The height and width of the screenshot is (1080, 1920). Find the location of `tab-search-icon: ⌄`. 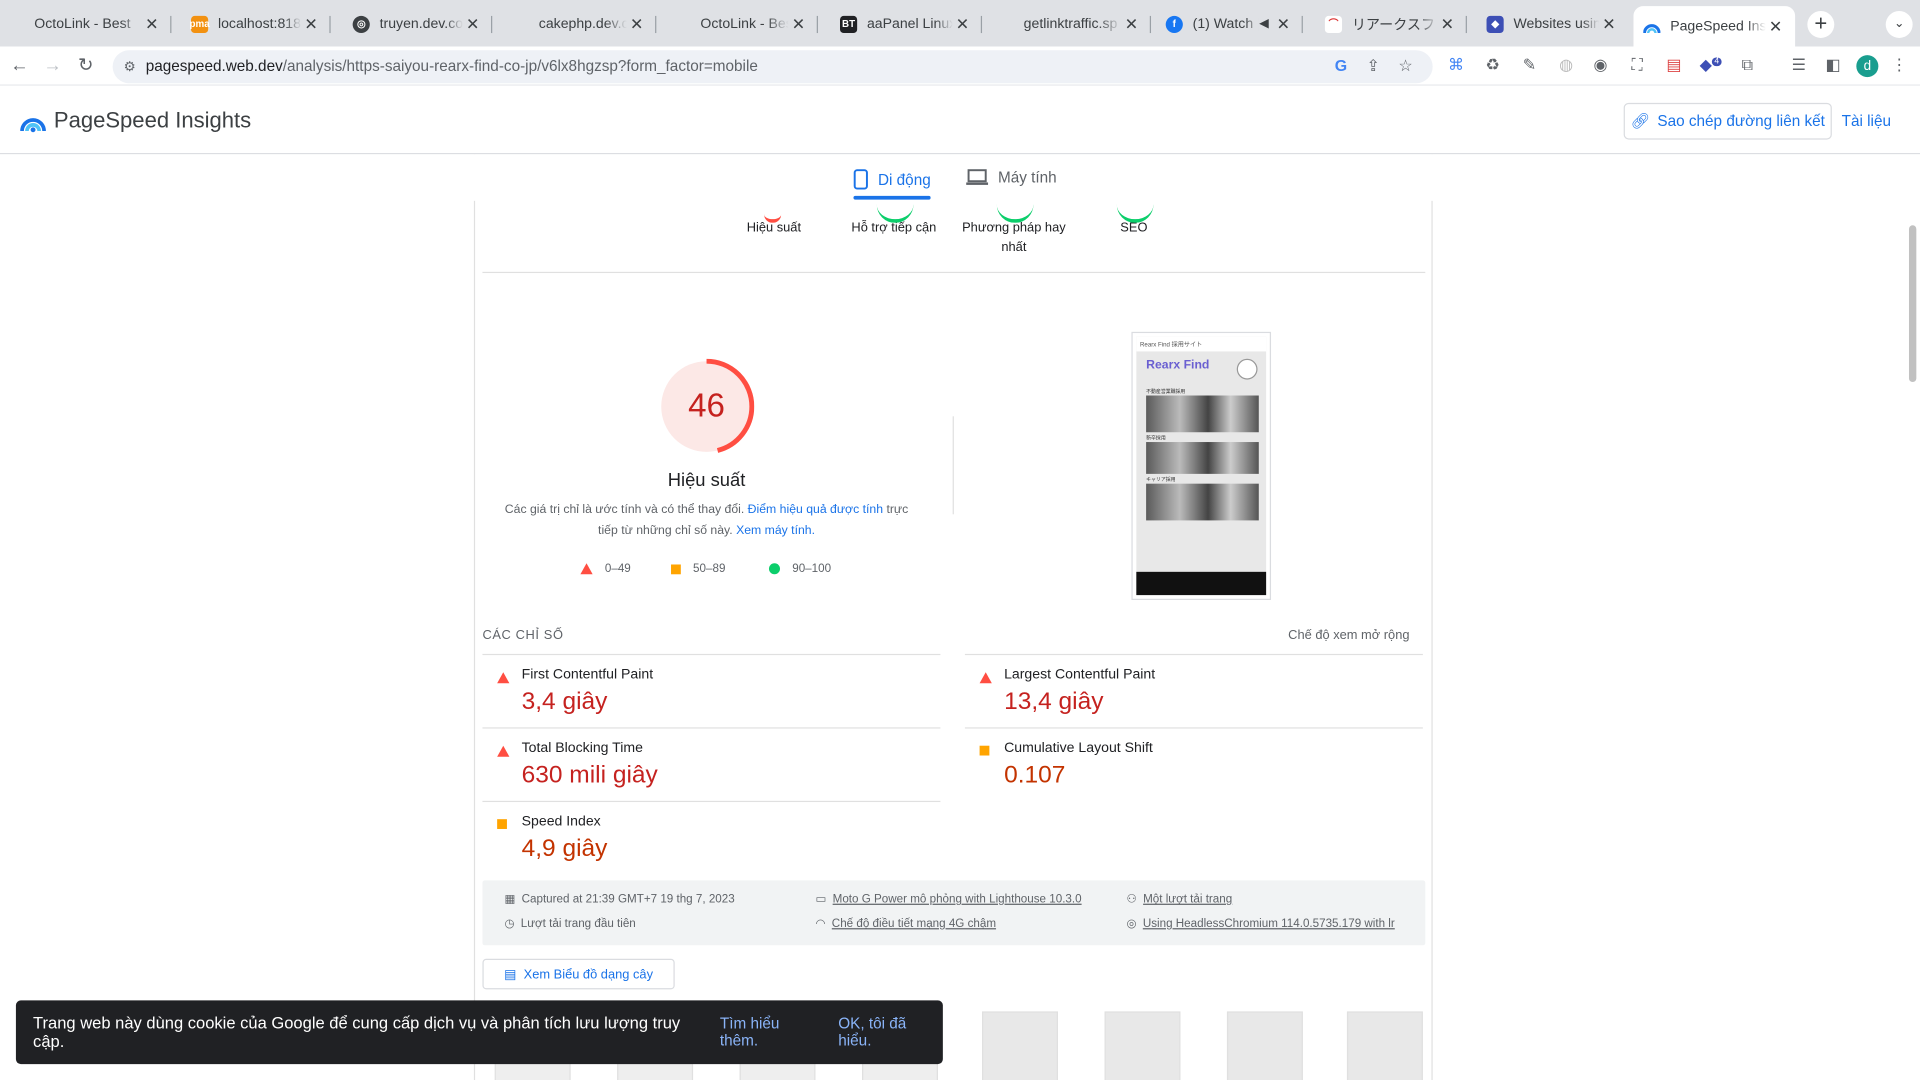

tab-search-icon: ⌄ is located at coordinates (1899, 24).